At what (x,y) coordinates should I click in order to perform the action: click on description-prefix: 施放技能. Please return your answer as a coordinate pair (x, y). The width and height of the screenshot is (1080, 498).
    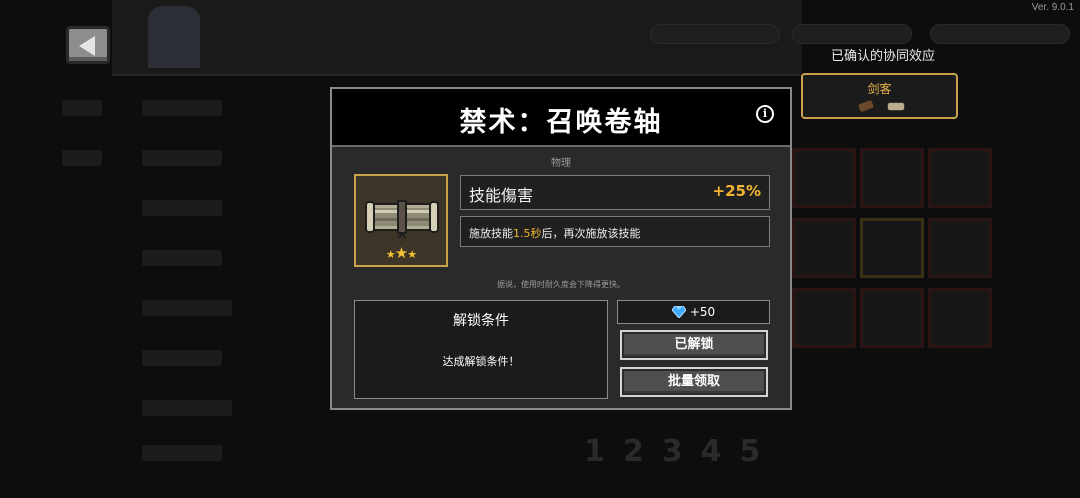
    Looking at the image, I should click on (491, 233).